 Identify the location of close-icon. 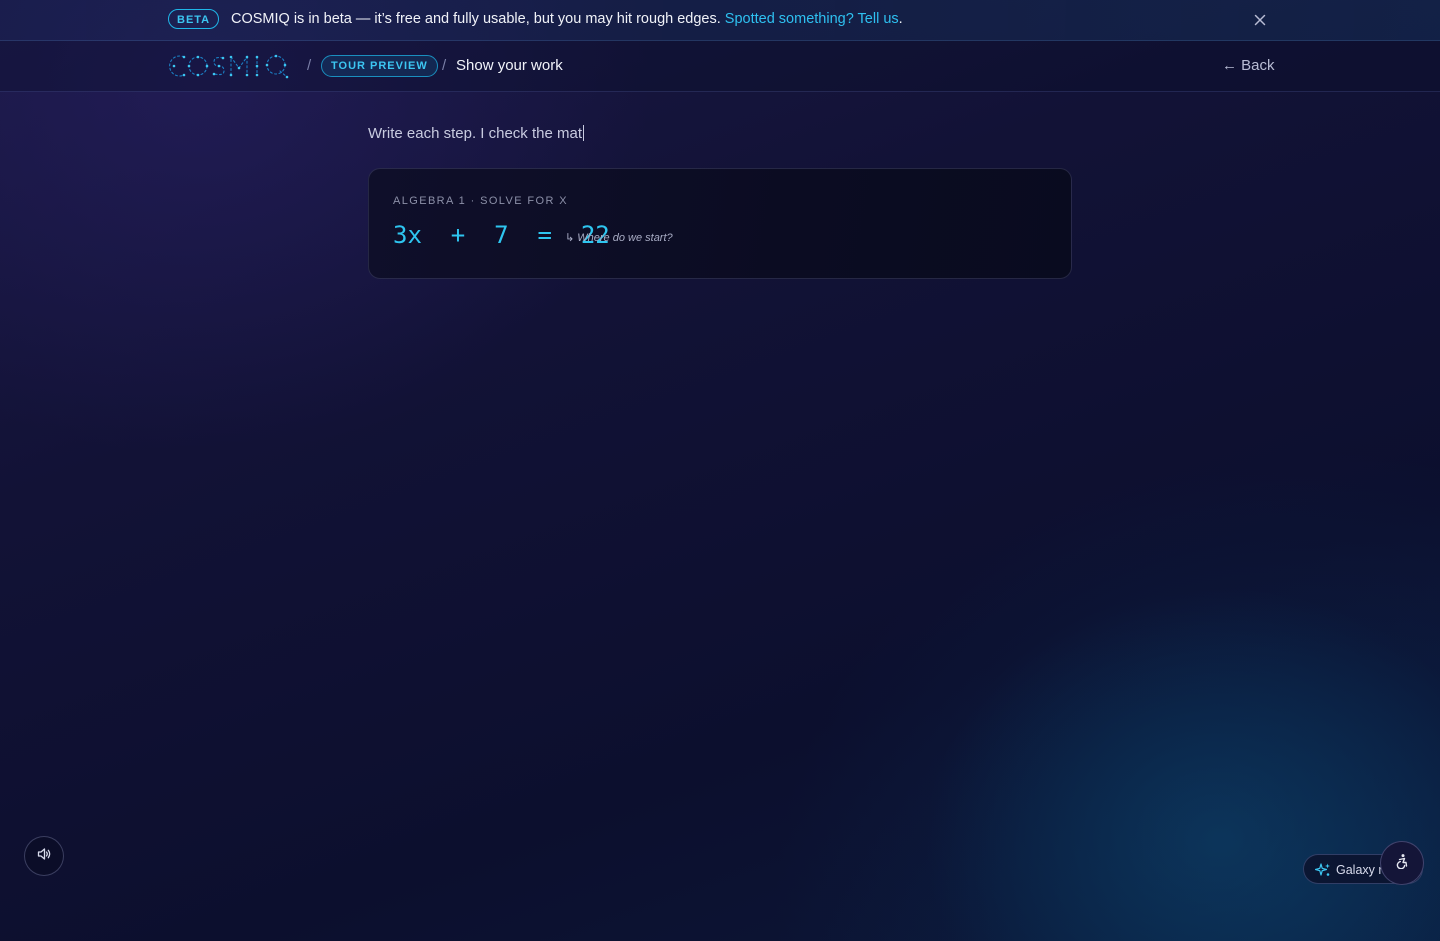
(1260, 20).